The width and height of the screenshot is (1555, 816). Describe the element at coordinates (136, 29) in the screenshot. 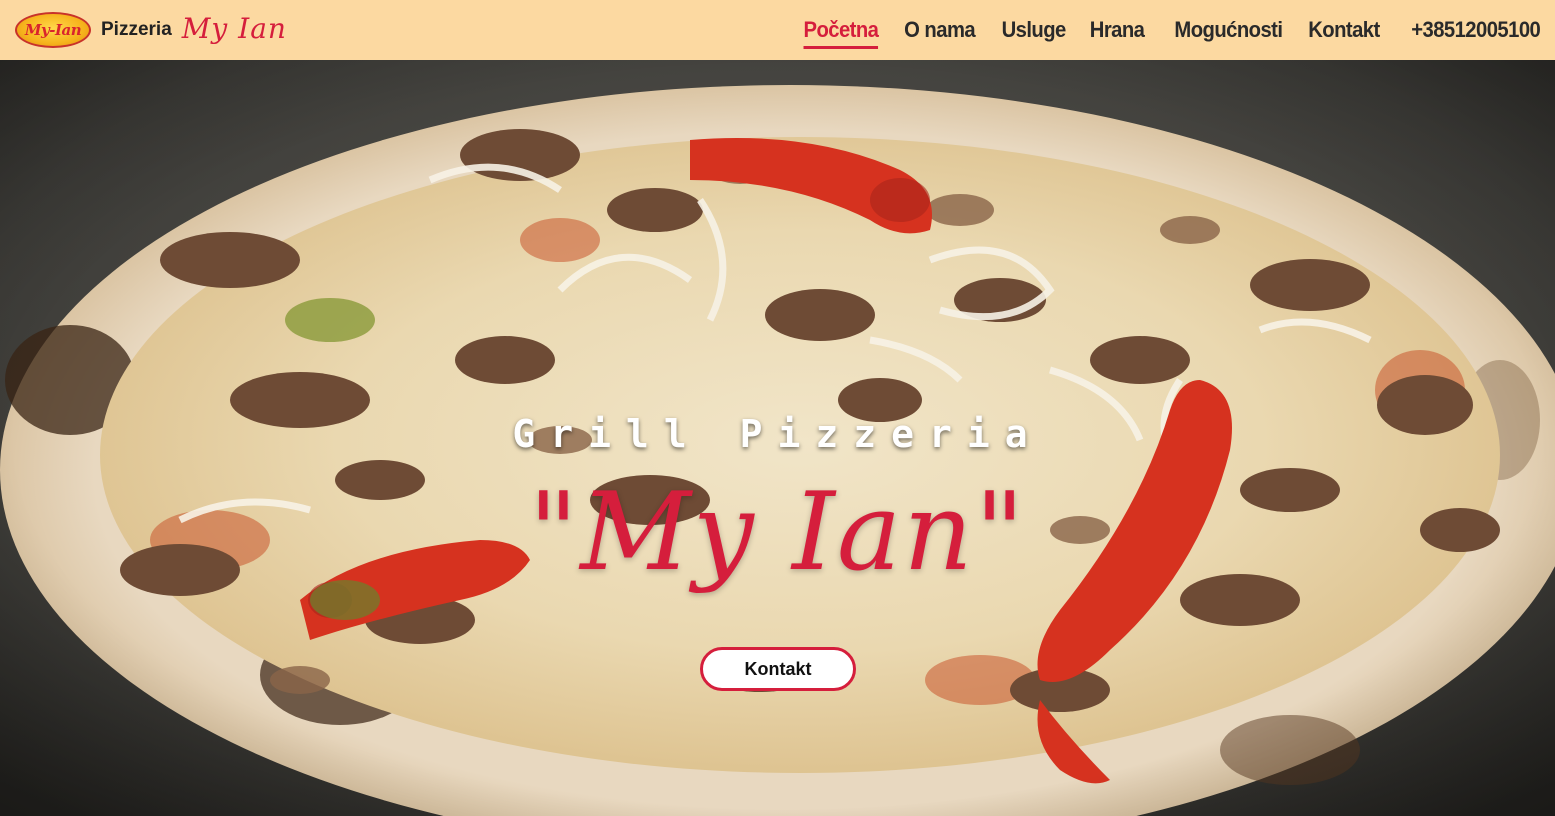

I see `brand-word: Pizzeria` at that location.